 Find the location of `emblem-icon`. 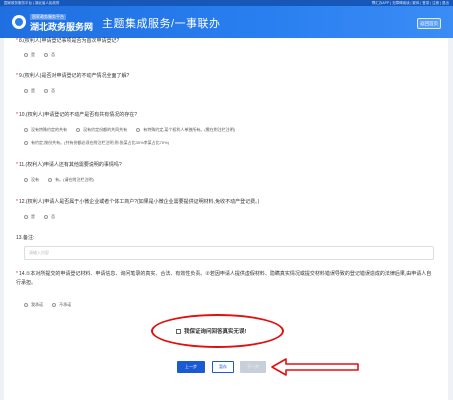

emblem-icon is located at coordinates (19, 22).